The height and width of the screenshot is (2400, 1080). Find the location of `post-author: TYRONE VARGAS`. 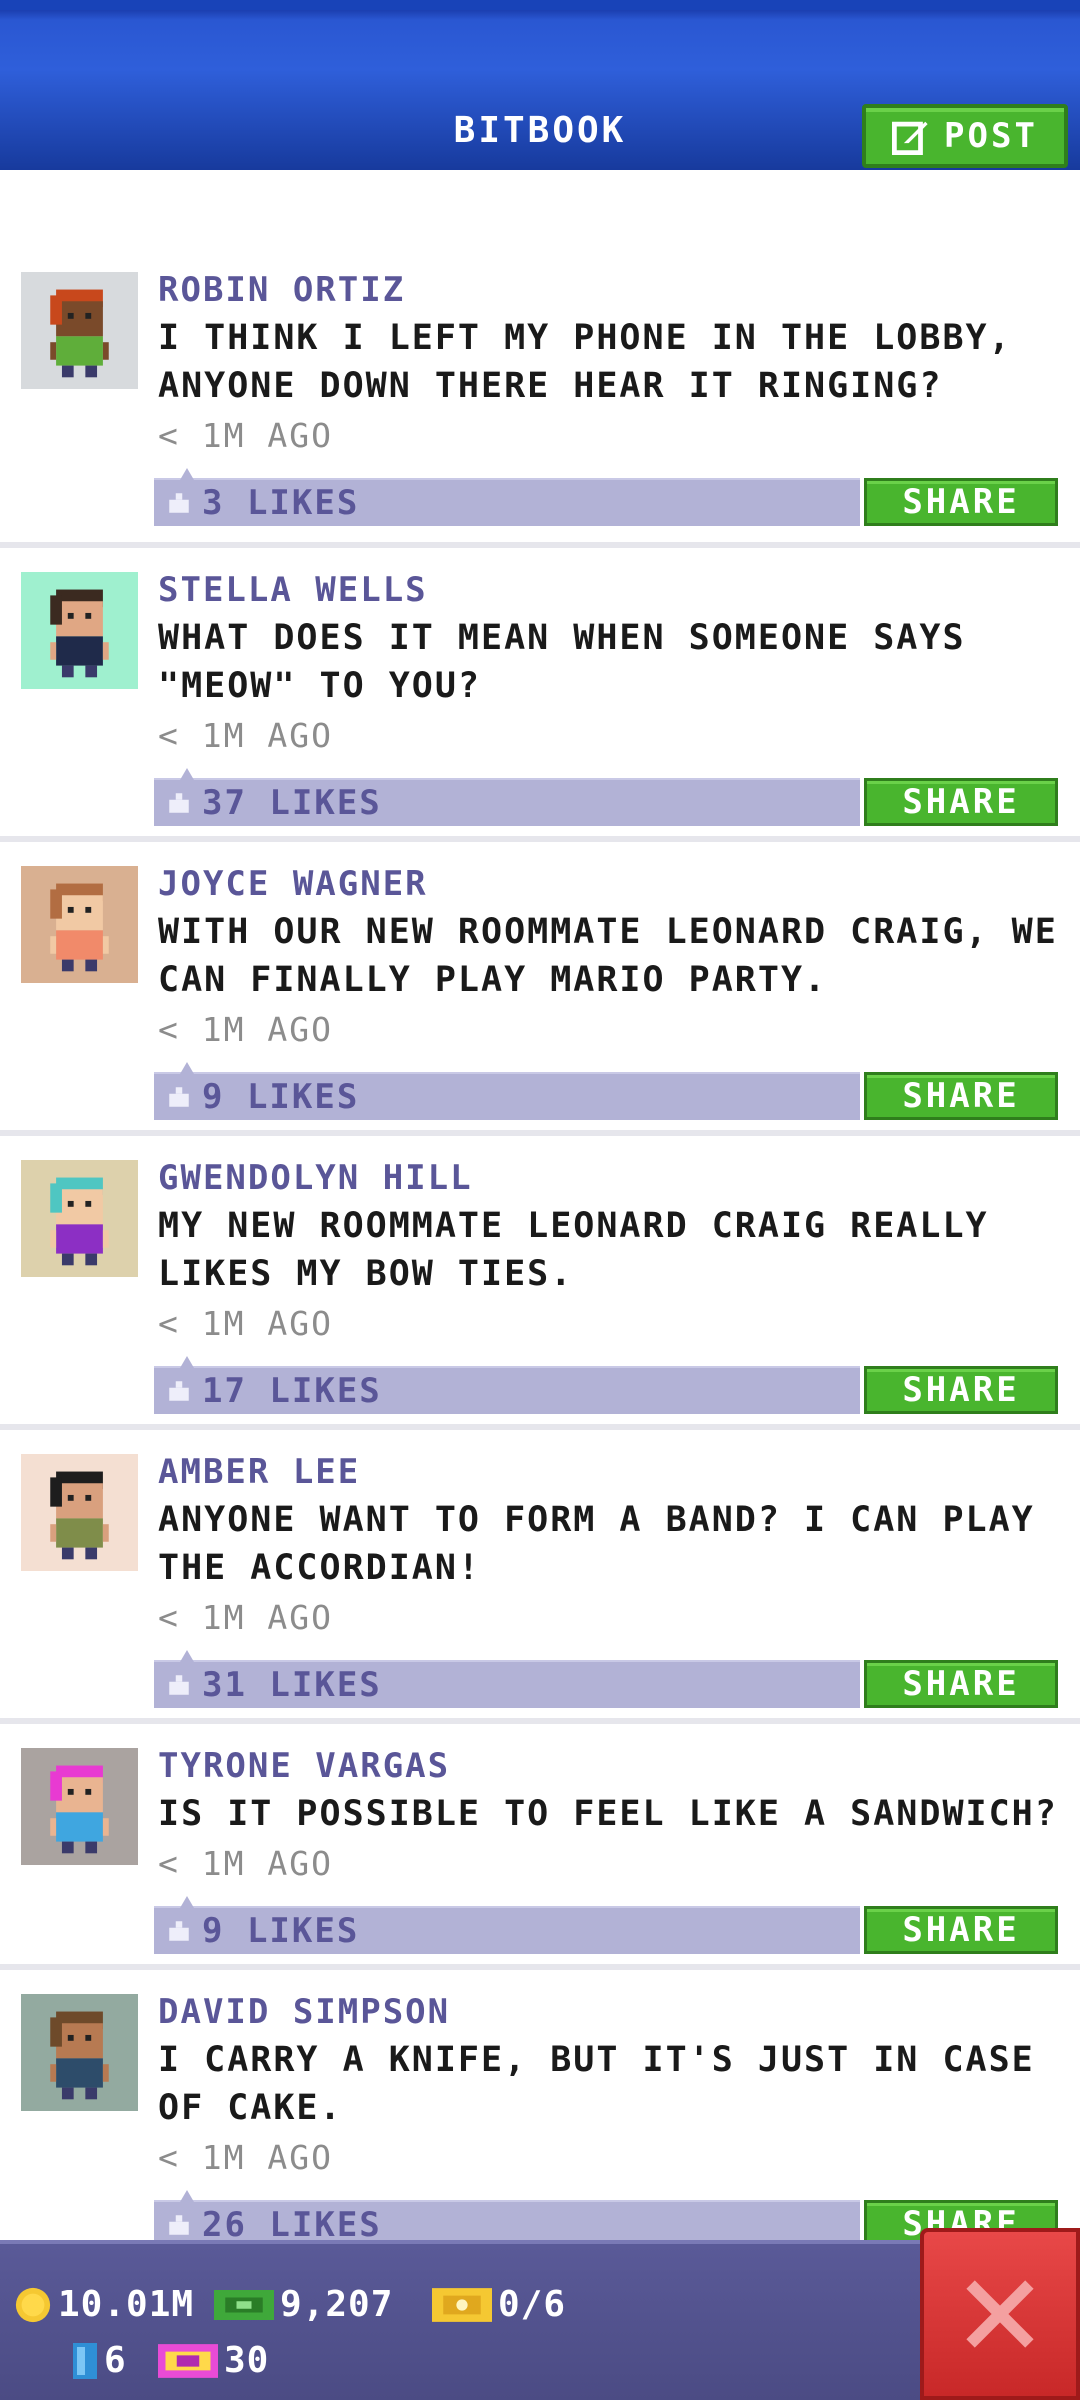

post-author: TYRONE VARGAS is located at coordinates (304, 1766).